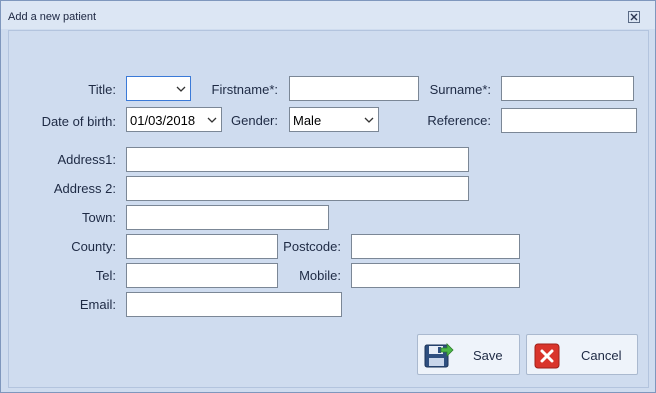 The width and height of the screenshot is (656, 393). What do you see at coordinates (99, 217) in the screenshot?
I see `town-label: Town:` at bounding box center [99, 217].